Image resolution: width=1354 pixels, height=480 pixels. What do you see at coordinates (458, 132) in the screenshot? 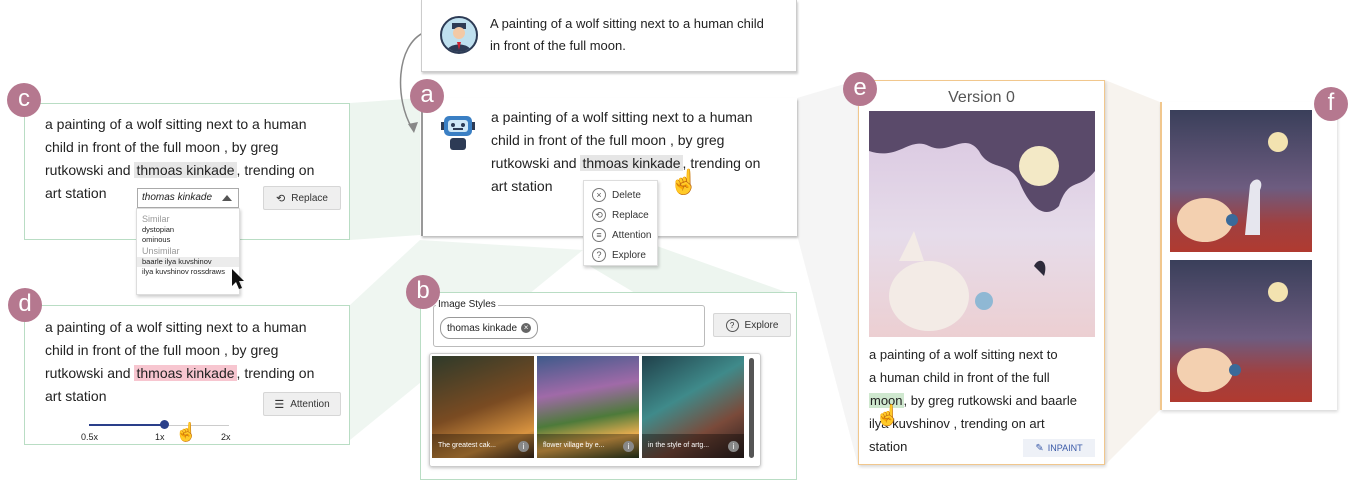
I see `robot-icon` at bounding box center [458, 132].